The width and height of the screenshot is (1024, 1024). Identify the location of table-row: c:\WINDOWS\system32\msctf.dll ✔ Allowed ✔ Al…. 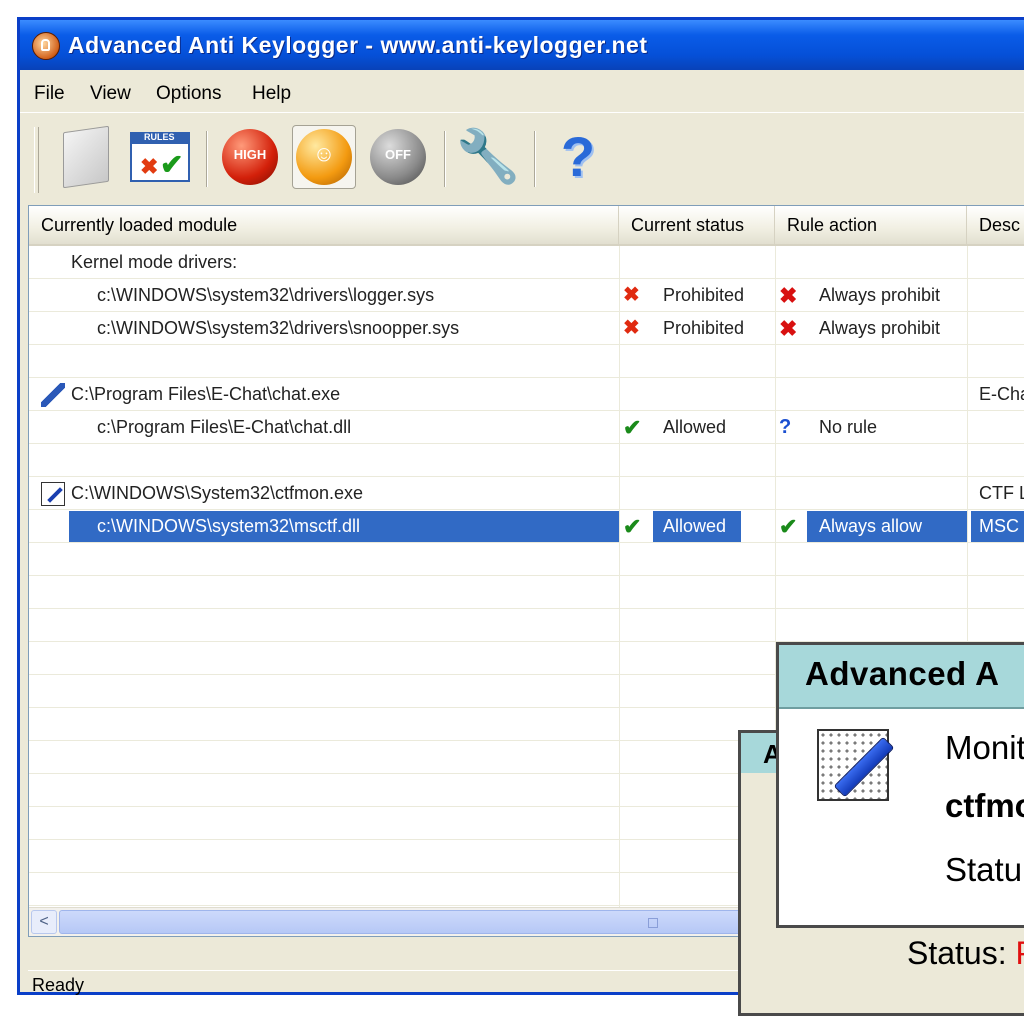
(526, 526).